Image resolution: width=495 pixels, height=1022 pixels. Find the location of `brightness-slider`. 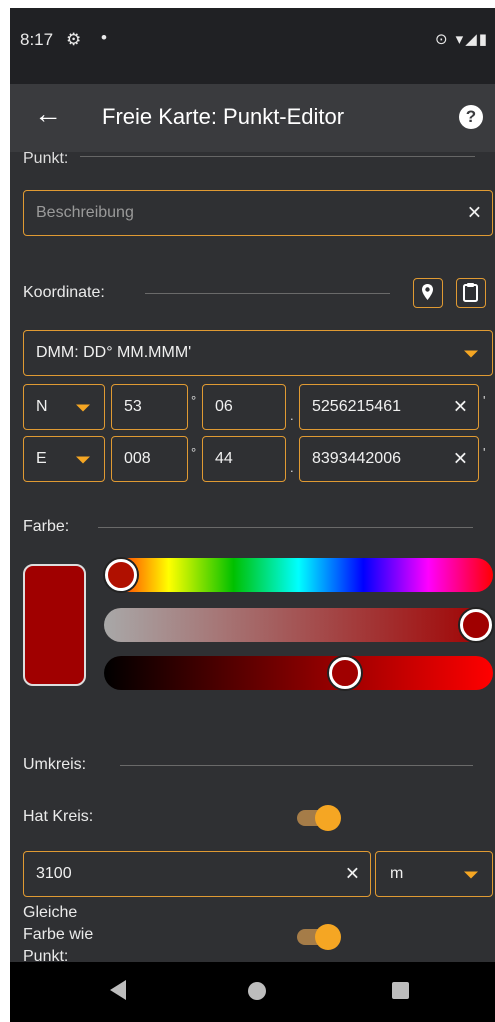

brightness-slider is located at coordinates (298, 673).